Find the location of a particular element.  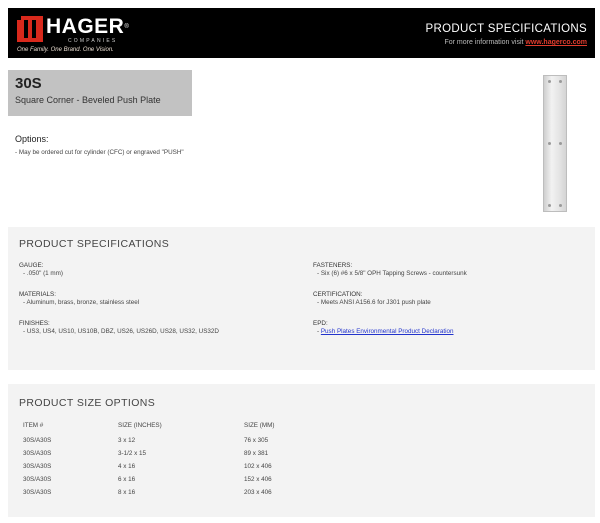

mm-cell: 102 x 406 is located at coordinates (258, 466).